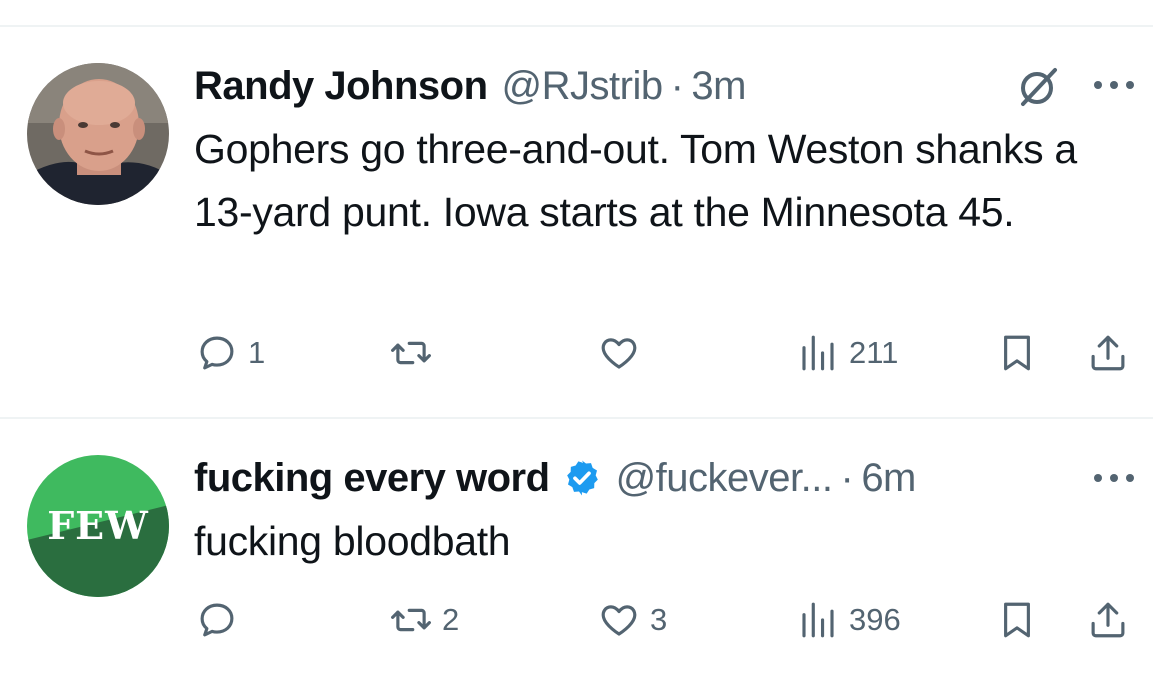 The image size is (1153, 679). I want to click on tweet-divider, so click(576, 418).